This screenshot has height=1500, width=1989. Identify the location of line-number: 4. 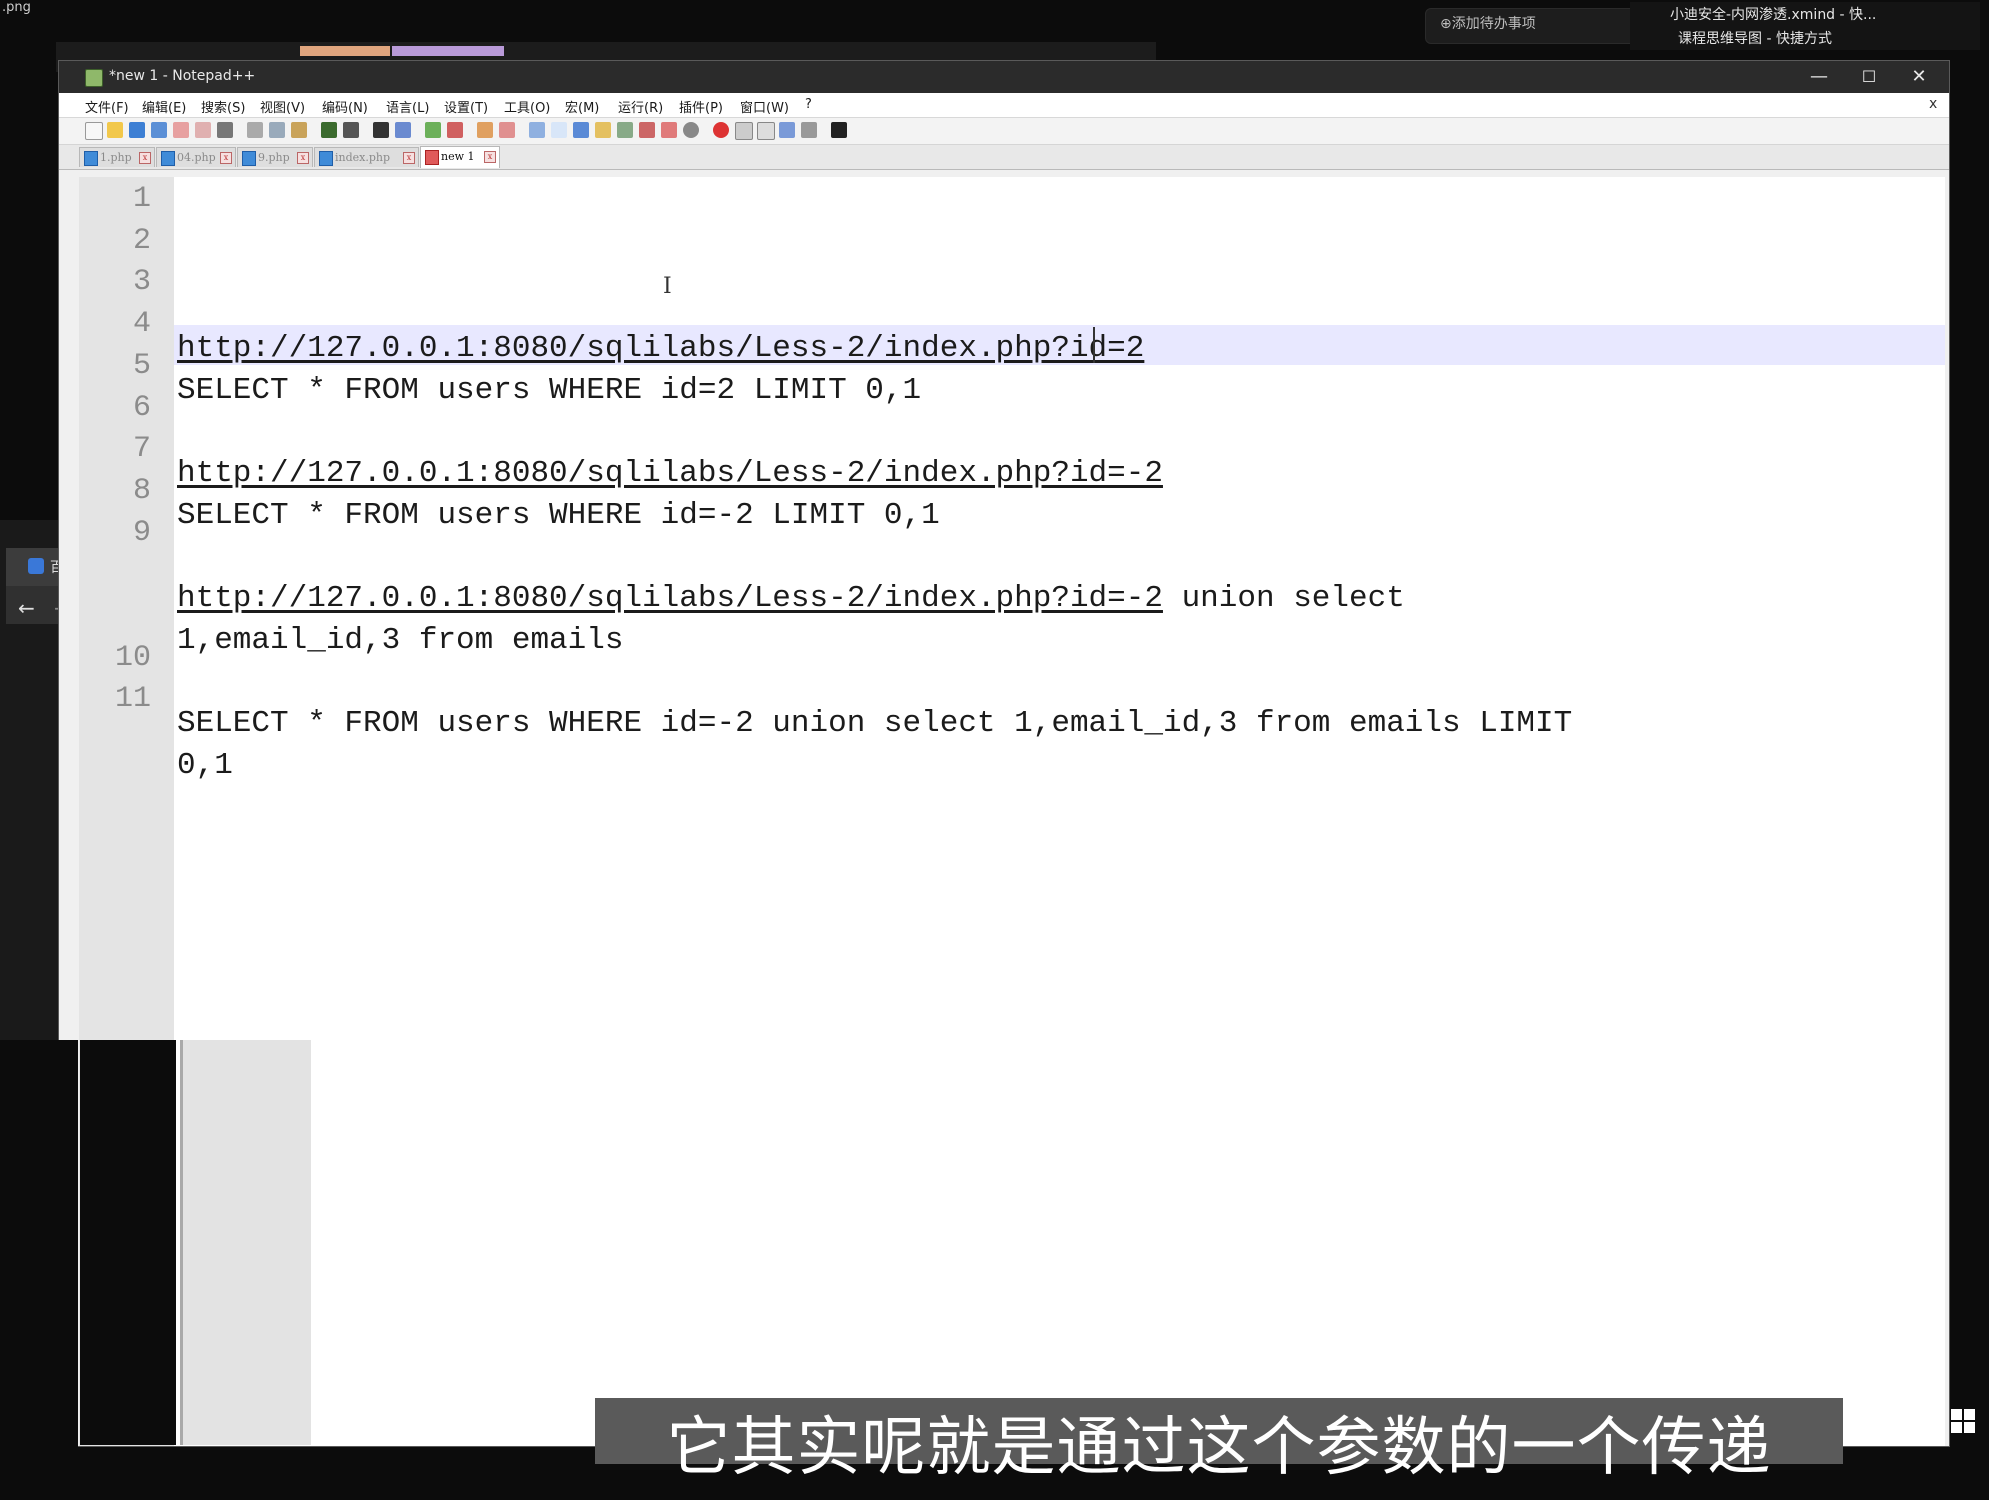
(141, 324).